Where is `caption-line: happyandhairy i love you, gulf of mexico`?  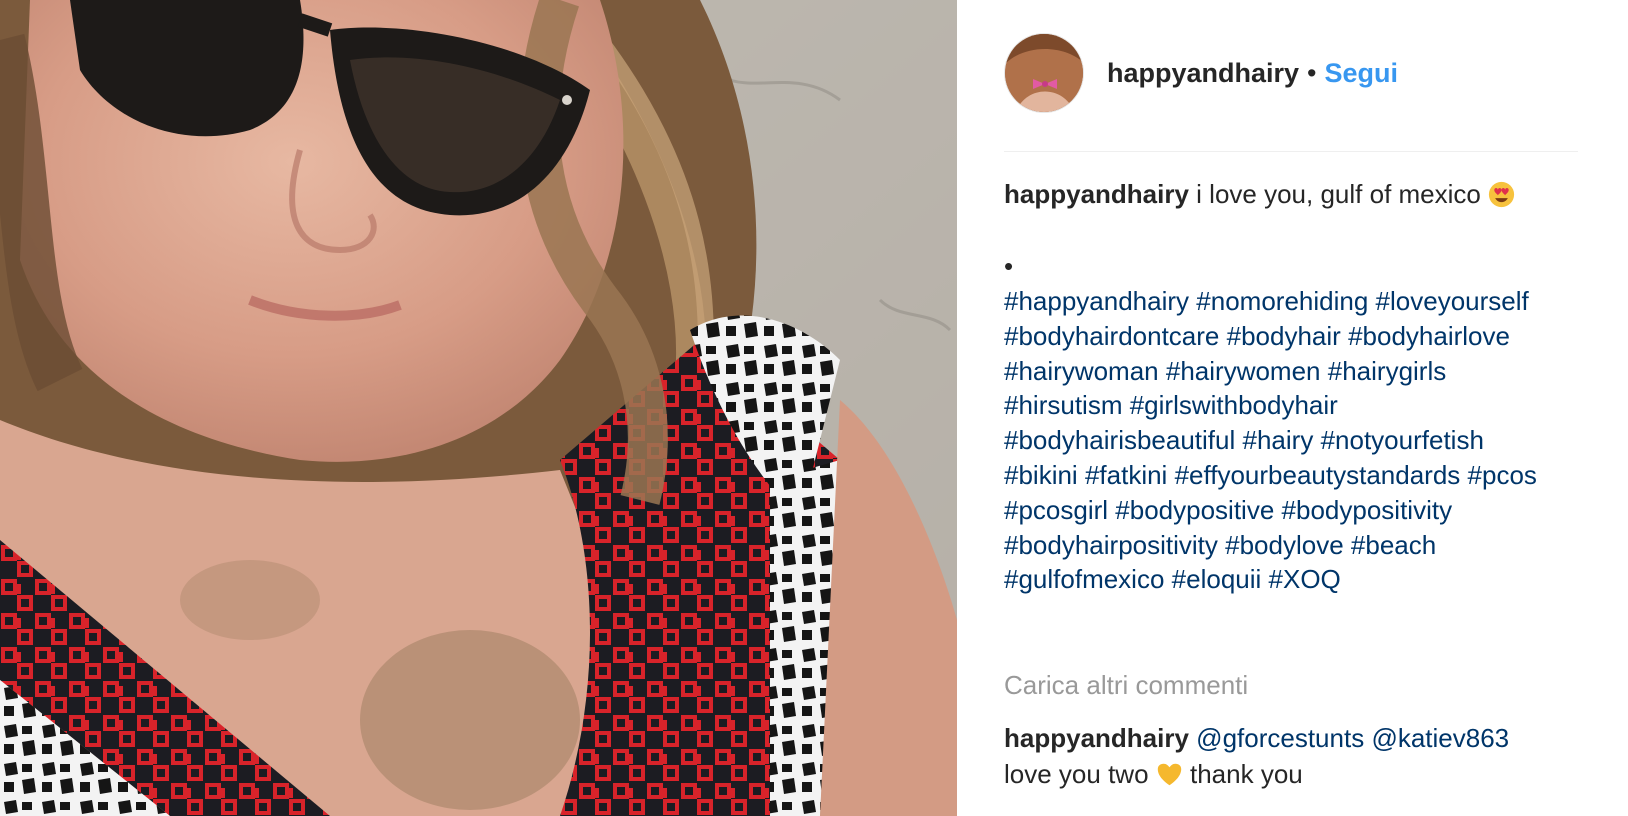 caption-line: happyandhairy i love you, gulf of mexico is located at coordinates (1294, 194).